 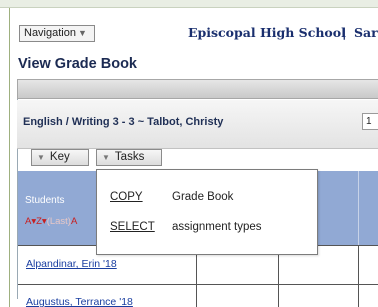 What do you see at coordinates (71, 264) in the screenshot?
I see `student-link: Alpandinar, Erin '18` at bounding box center [71, 264].